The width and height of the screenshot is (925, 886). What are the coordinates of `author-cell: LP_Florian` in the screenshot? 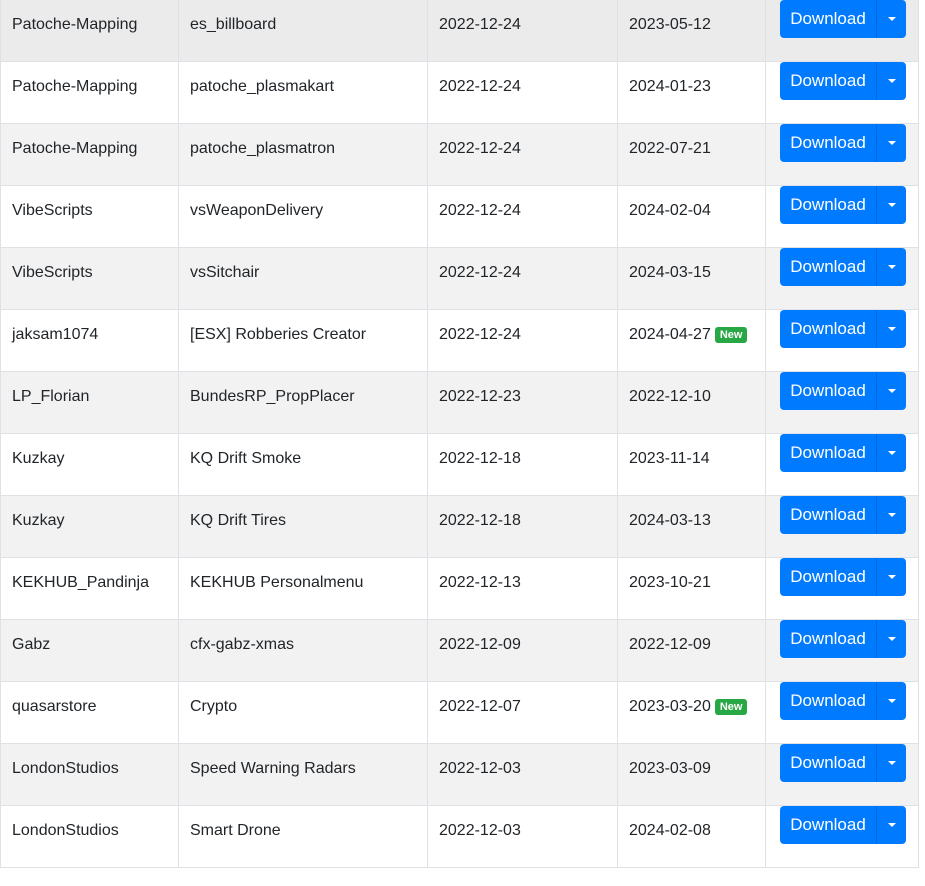 It's located at (89, 402).